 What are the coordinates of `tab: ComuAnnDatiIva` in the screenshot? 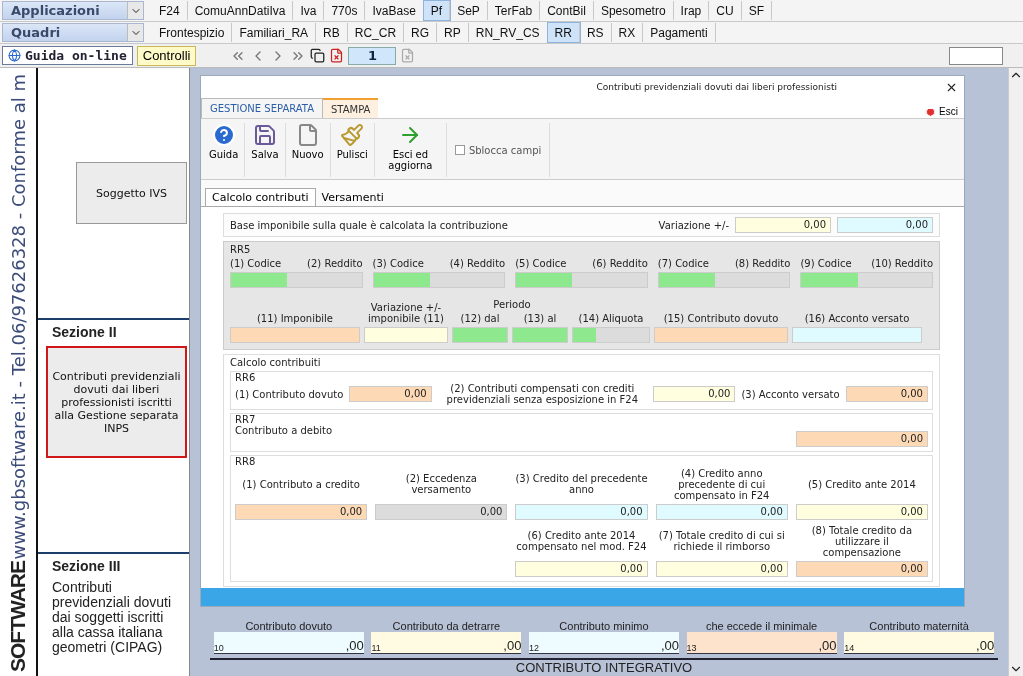 It's located at (240, 10).